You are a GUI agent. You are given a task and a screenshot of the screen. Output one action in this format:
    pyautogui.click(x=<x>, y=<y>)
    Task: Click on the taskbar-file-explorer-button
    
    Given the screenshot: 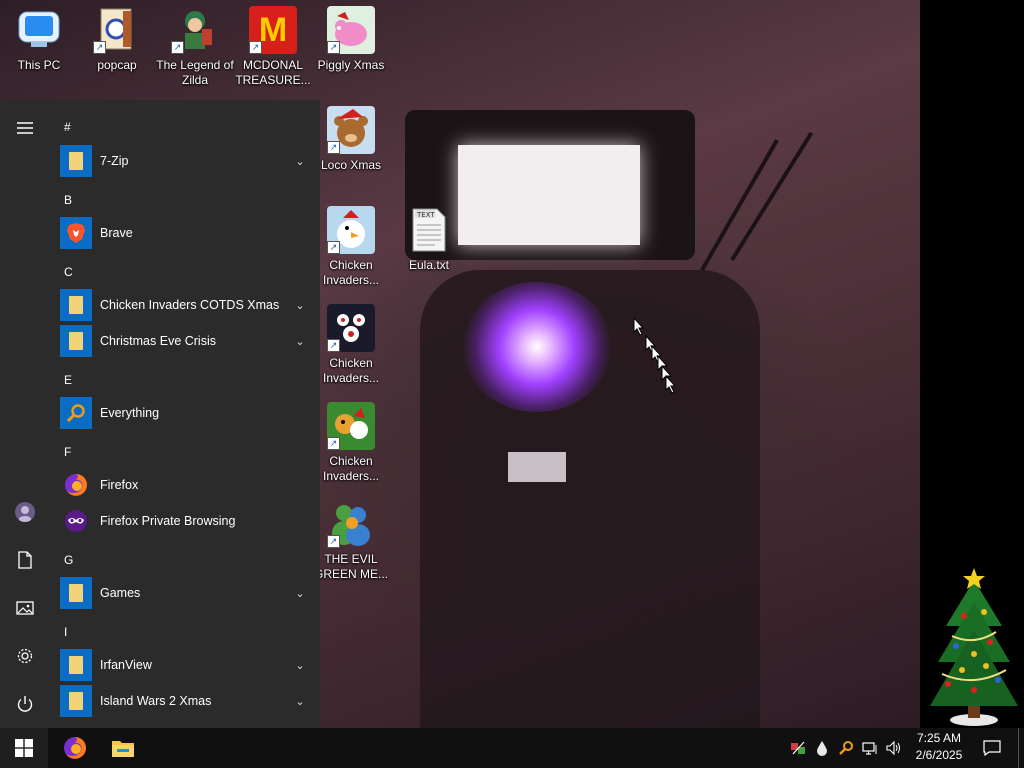 What is the action you would take?
    pyautogui.click(x=123, y=748)
    